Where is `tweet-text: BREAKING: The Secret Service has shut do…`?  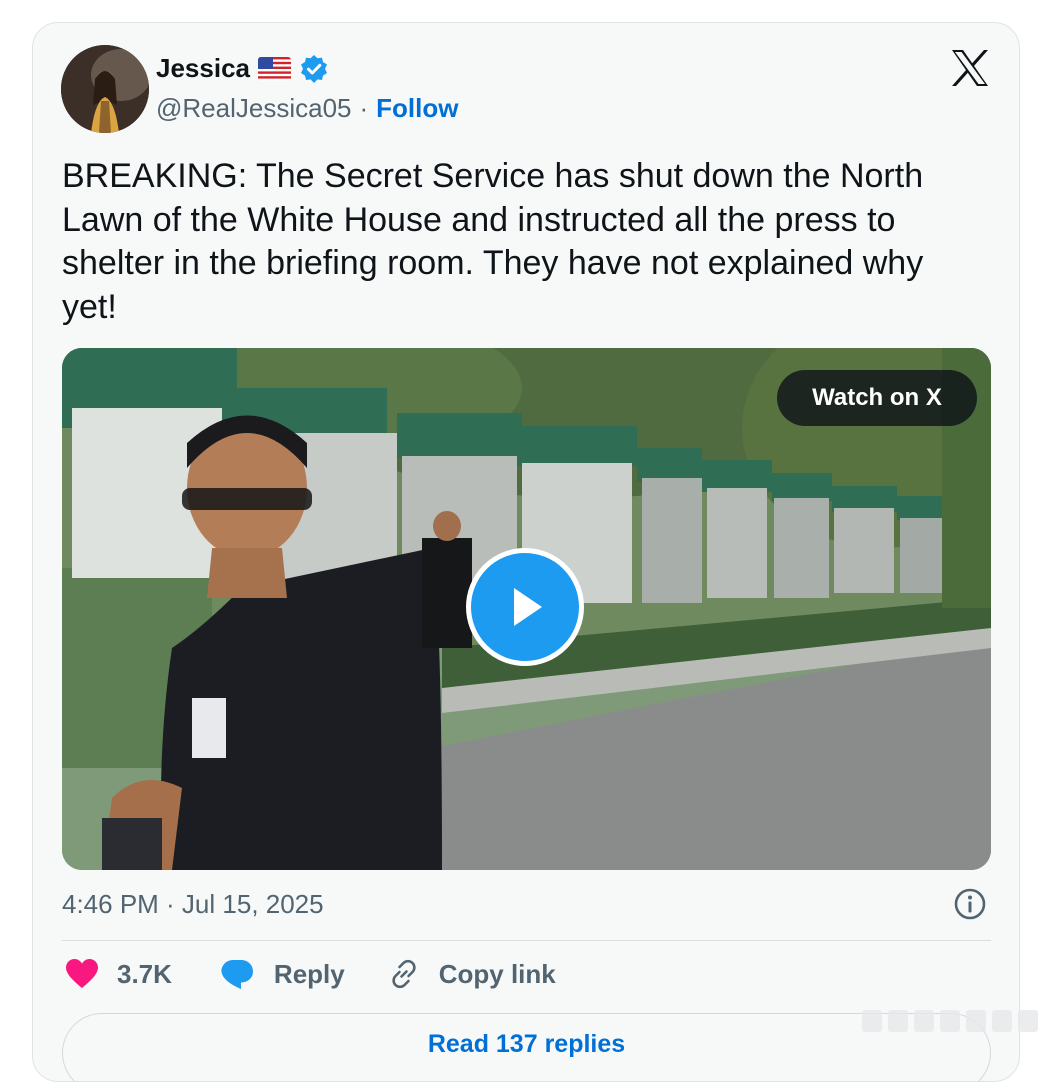
tweet-text: BREAKING: The Secret Service has shut do… is located at coordinates (493, 241).